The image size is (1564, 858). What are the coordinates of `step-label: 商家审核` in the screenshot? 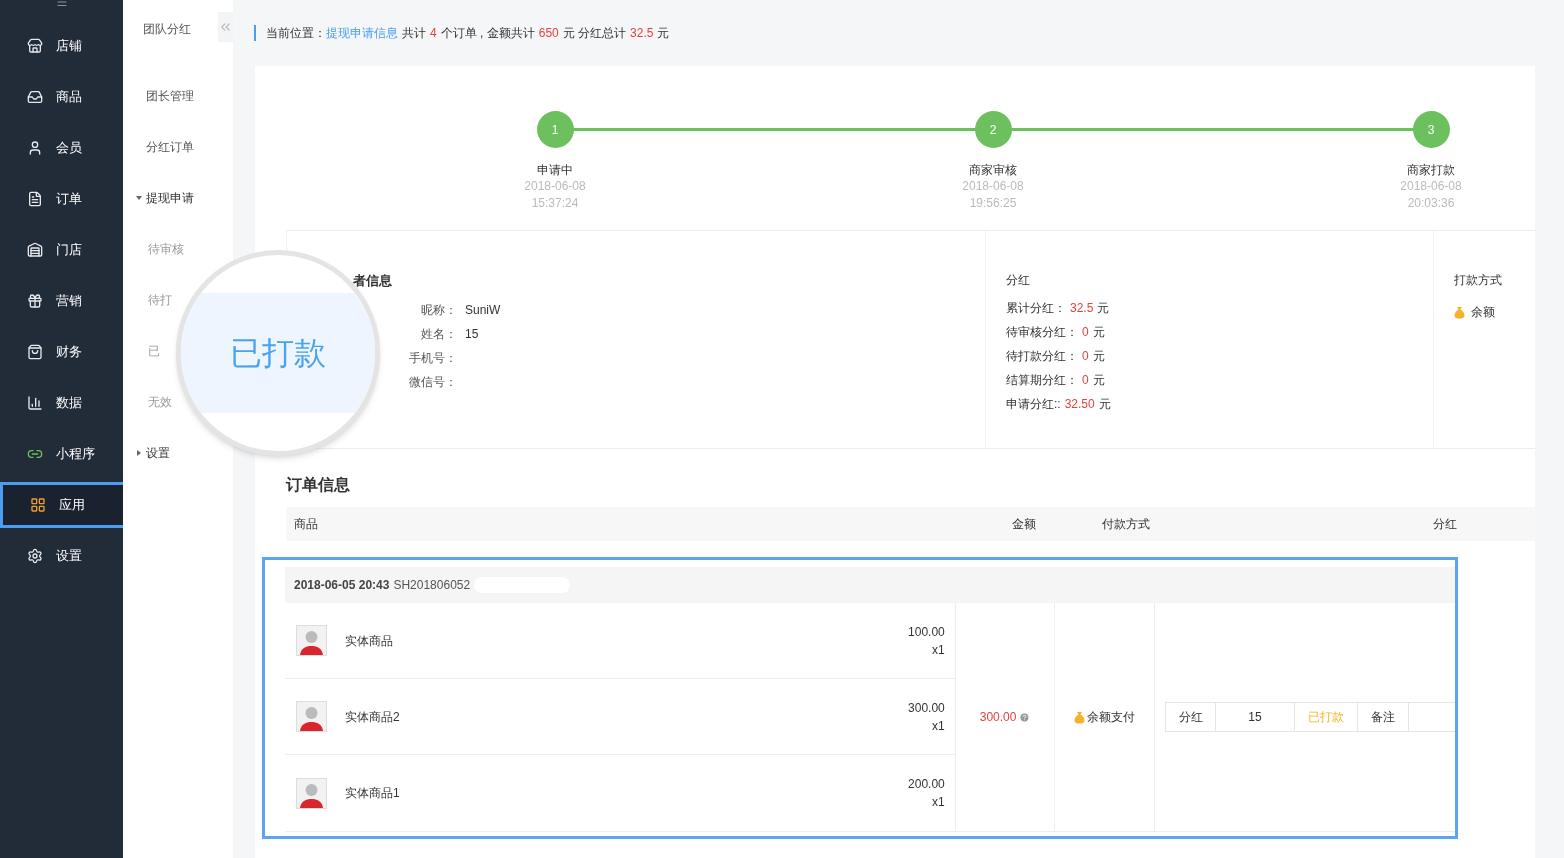 It's located at (993, 170).